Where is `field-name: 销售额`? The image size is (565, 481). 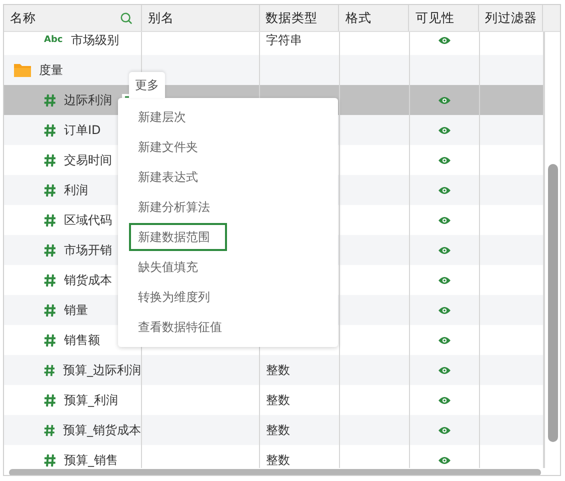 field-name: 销售额 is located at coordinates (82, 340).